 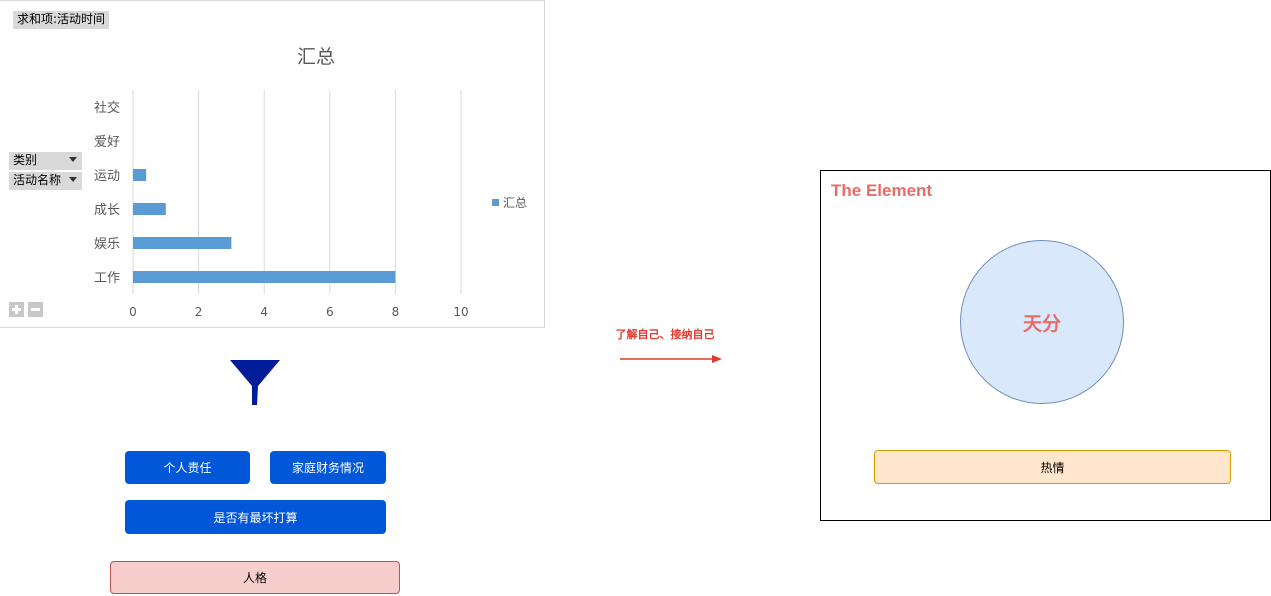 I want to click on x-tick-label: 4, so click(x=264, y=312).